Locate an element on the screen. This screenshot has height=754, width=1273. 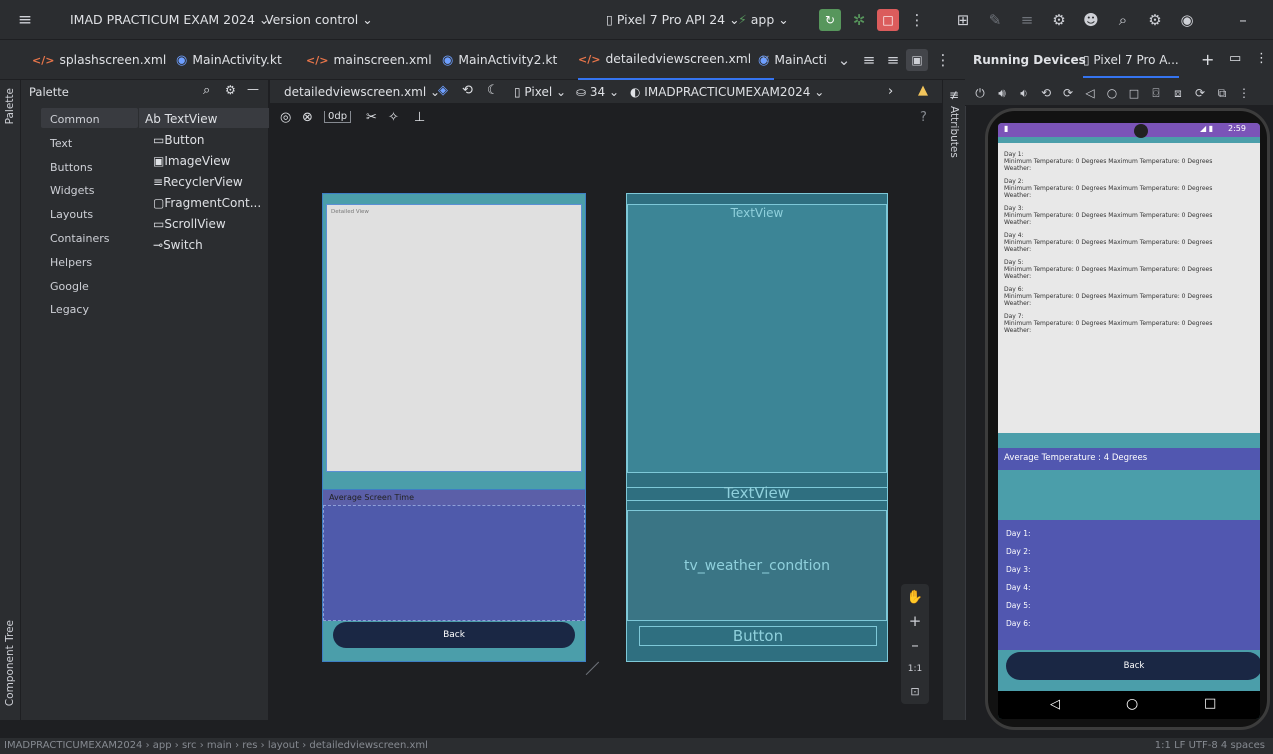
night-mode-icon: ☾ is located at coordinates (493, 90).